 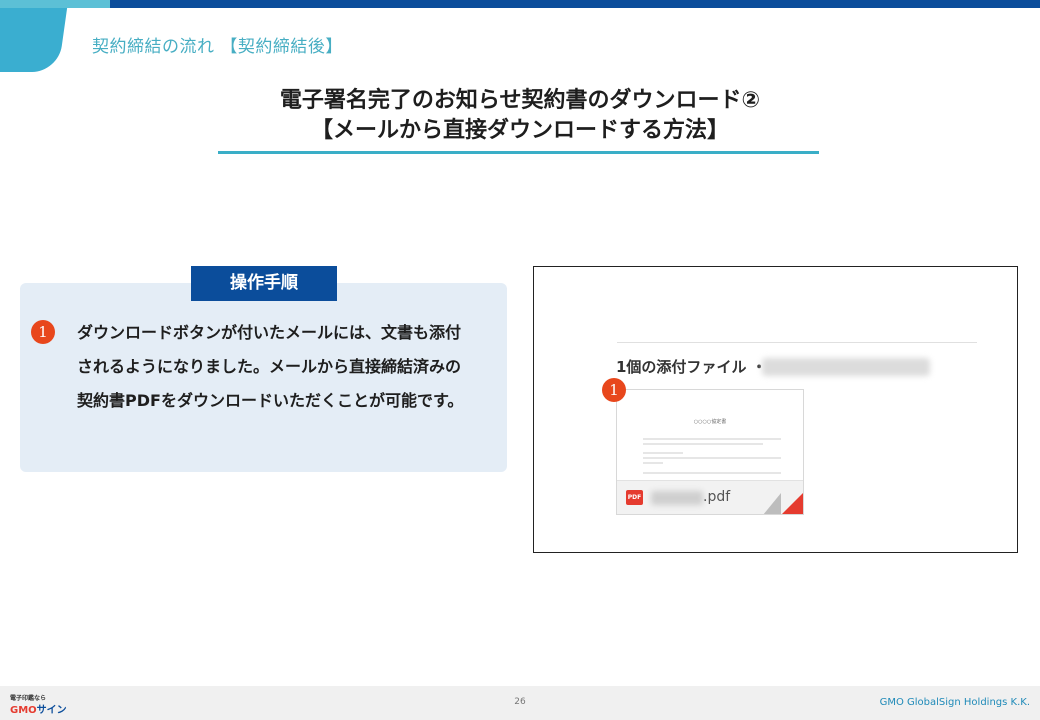 I want to click on pdf-file-footer: PDF .pdf, so click(x=710, y=497).